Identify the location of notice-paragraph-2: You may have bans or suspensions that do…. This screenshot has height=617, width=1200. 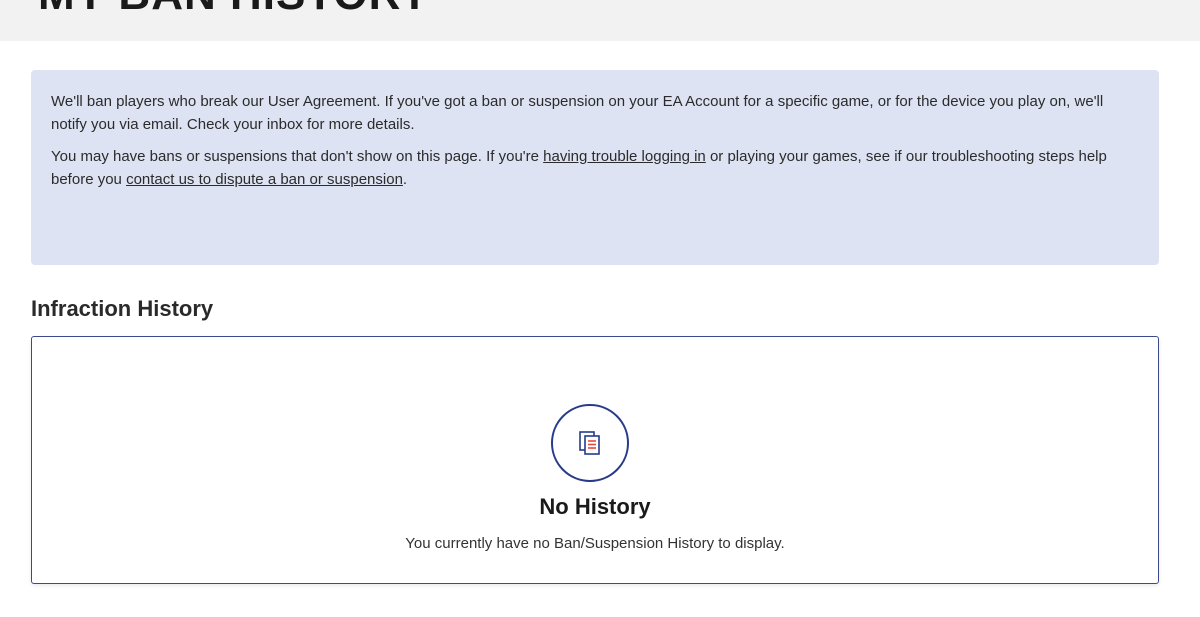
(595, 168).